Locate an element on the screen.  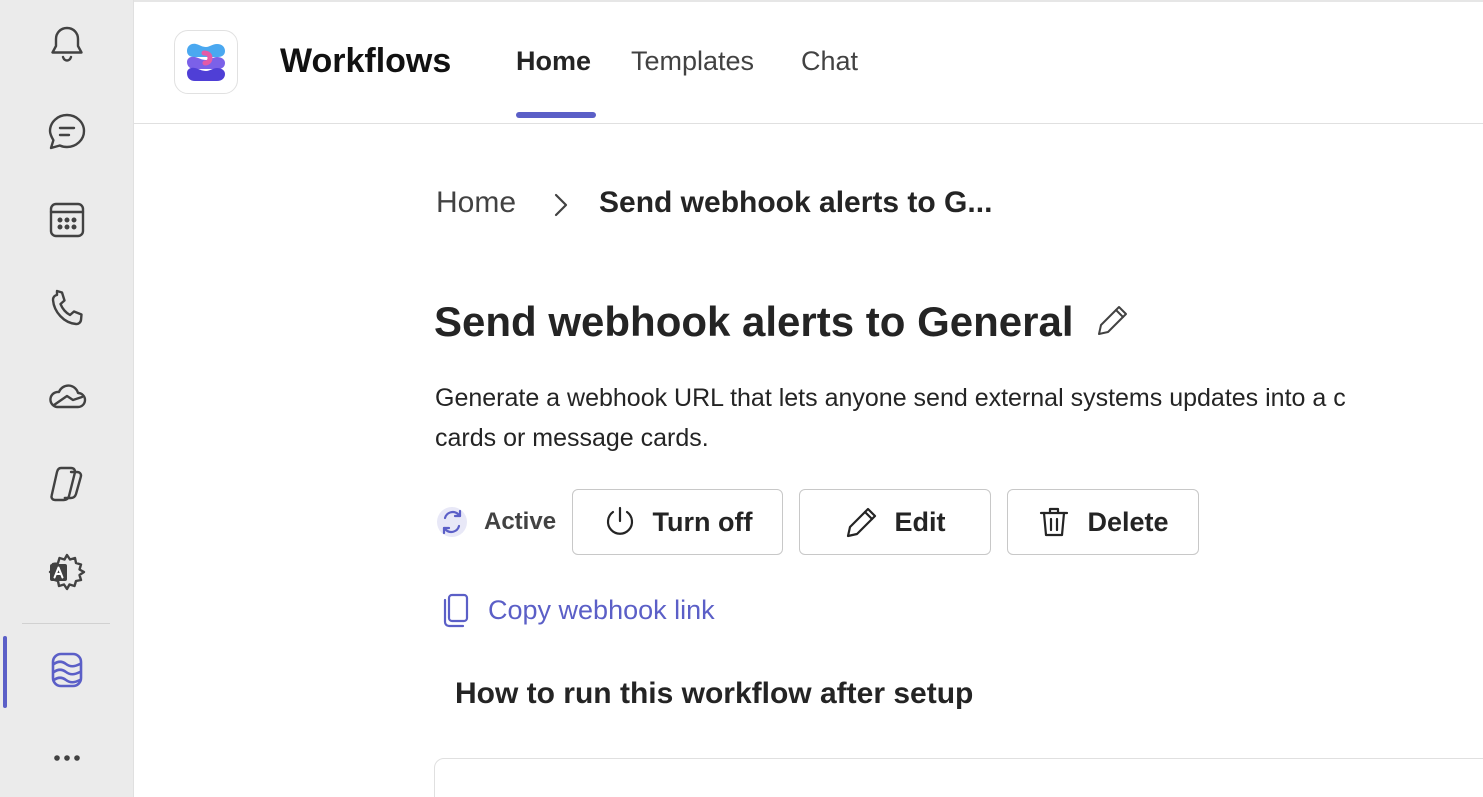
workflows-logo-icon is located at coordinates (206, 62).